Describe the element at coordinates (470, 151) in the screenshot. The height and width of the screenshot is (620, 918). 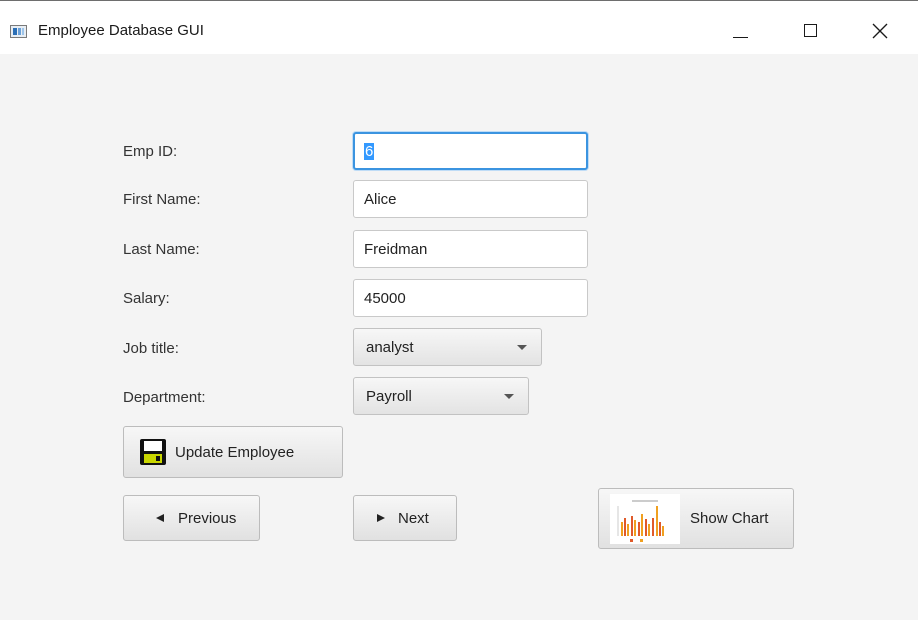
I see `emp-id-field: 6` at that location.